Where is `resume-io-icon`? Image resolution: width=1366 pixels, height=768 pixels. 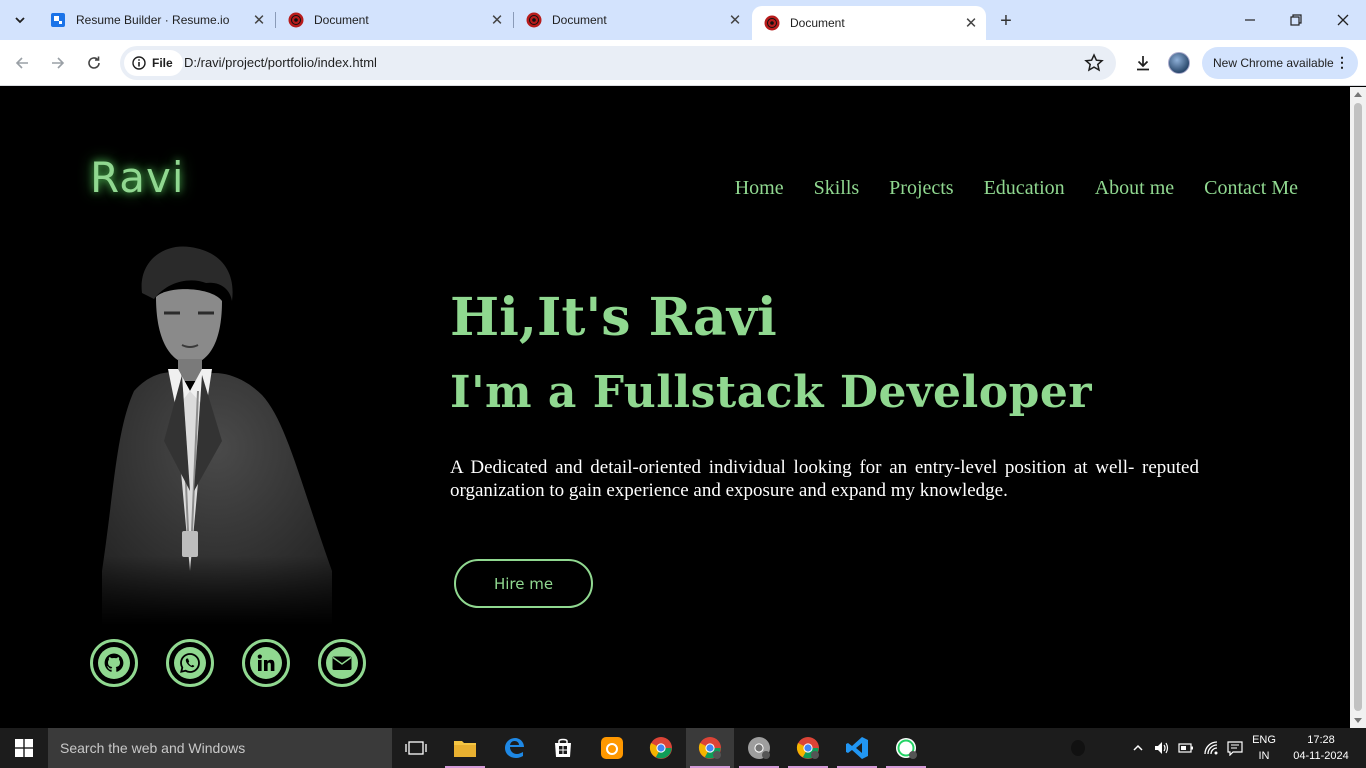 resume-io-icon is located at coordinates (58, 20).